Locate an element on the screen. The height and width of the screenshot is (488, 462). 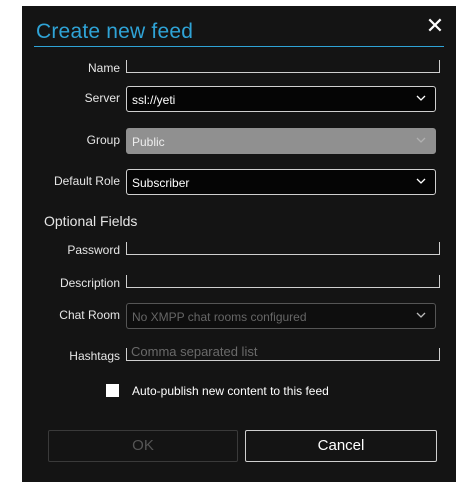
description-row: Description is located at coordinates (239, 284).